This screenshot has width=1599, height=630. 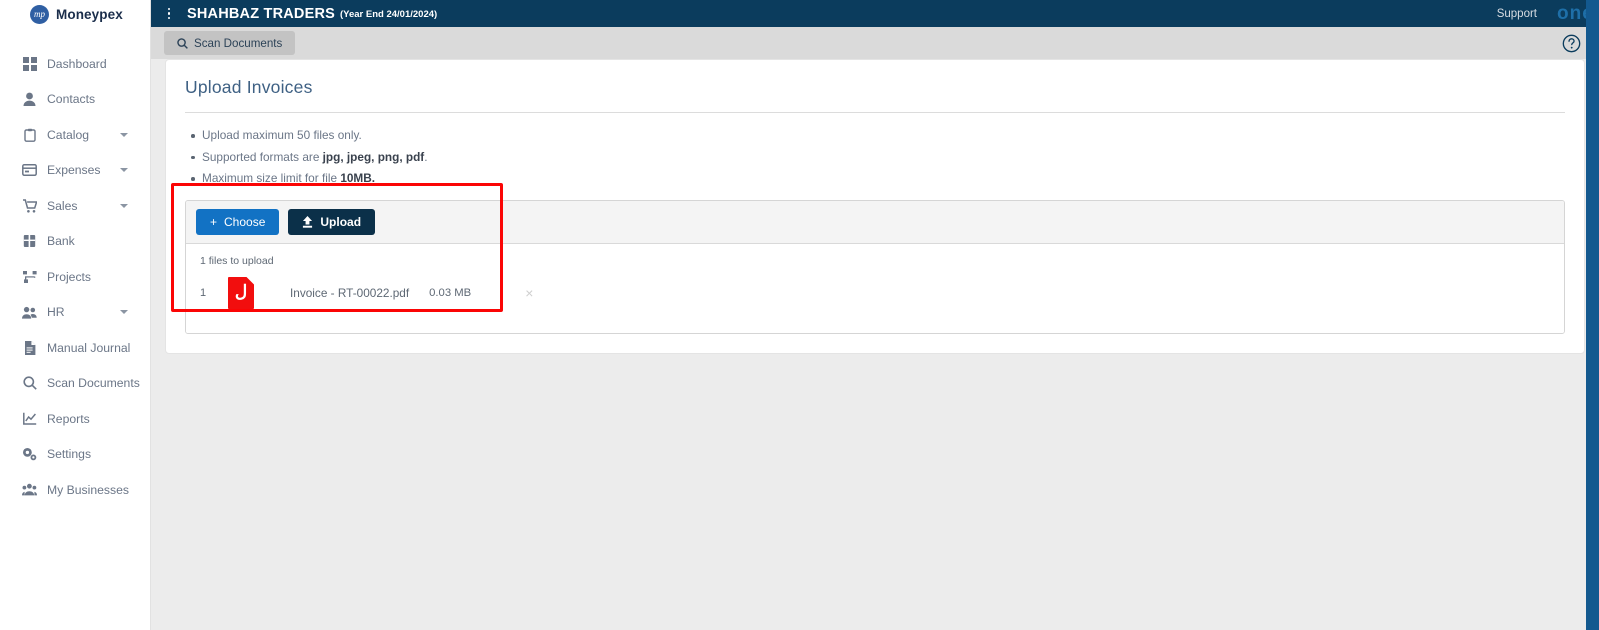 What do you see at coordinates (241, 292) in the screenshot?
I see `pdf-file-icon: ل` at bounding box center [241, 292].